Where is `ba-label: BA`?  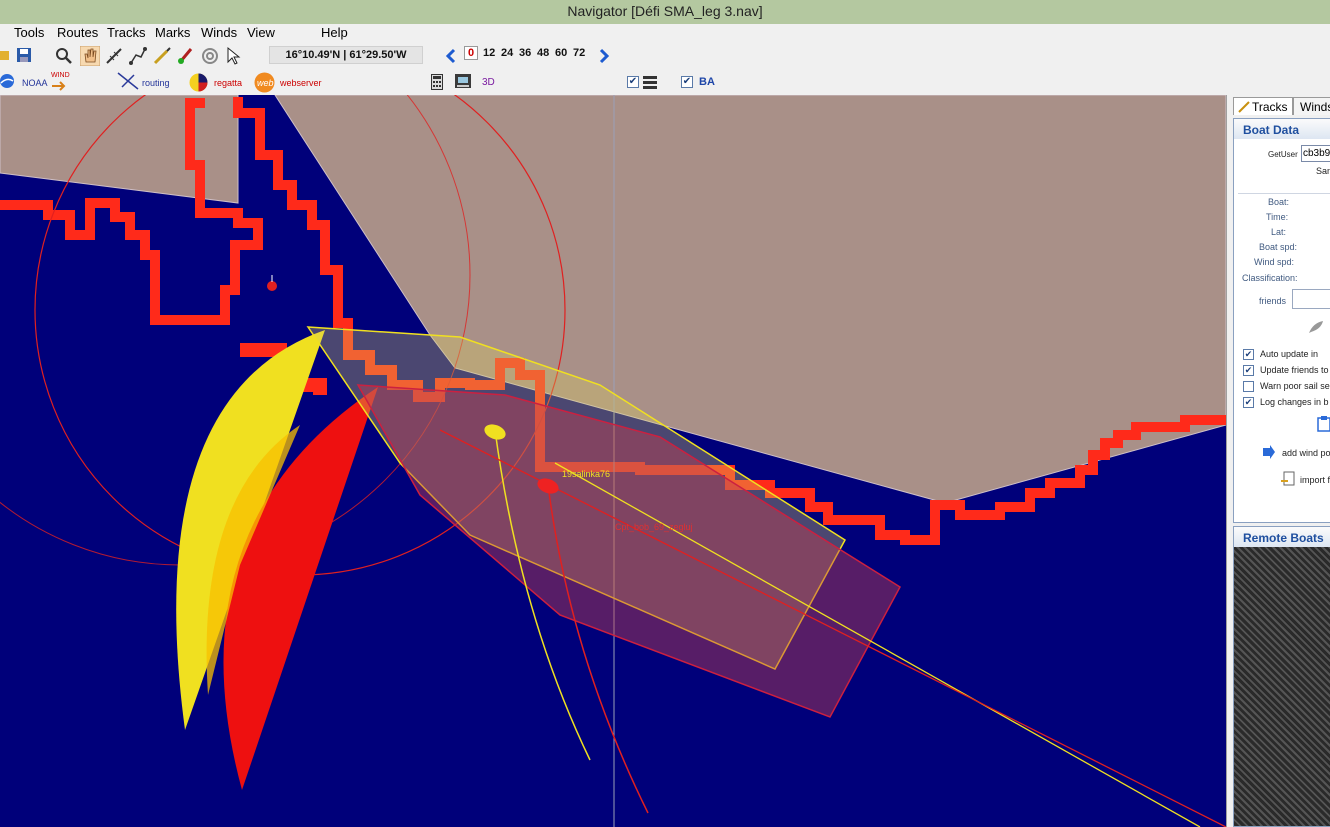
ba-label: BA is located at coordinates (707, 82).